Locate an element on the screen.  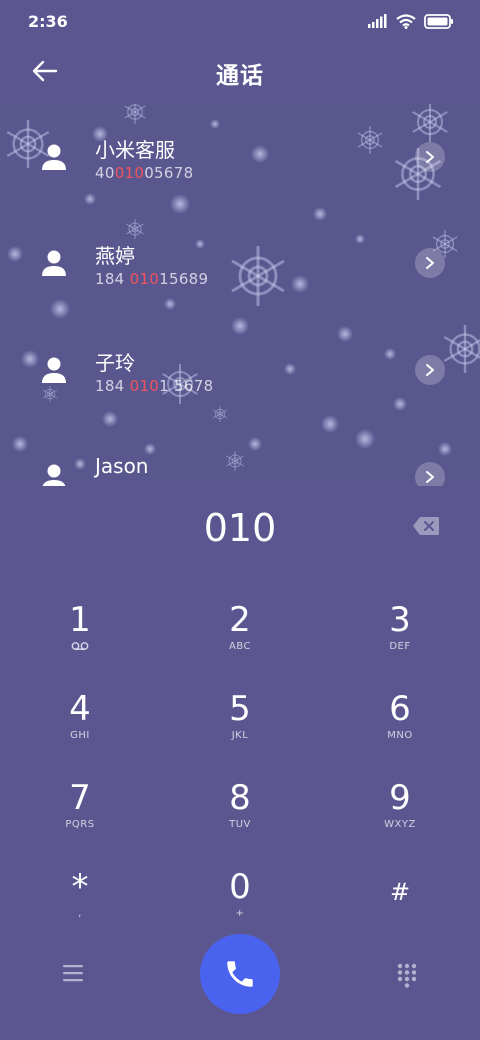
header: 通话 is located at coordinates (240, 73).